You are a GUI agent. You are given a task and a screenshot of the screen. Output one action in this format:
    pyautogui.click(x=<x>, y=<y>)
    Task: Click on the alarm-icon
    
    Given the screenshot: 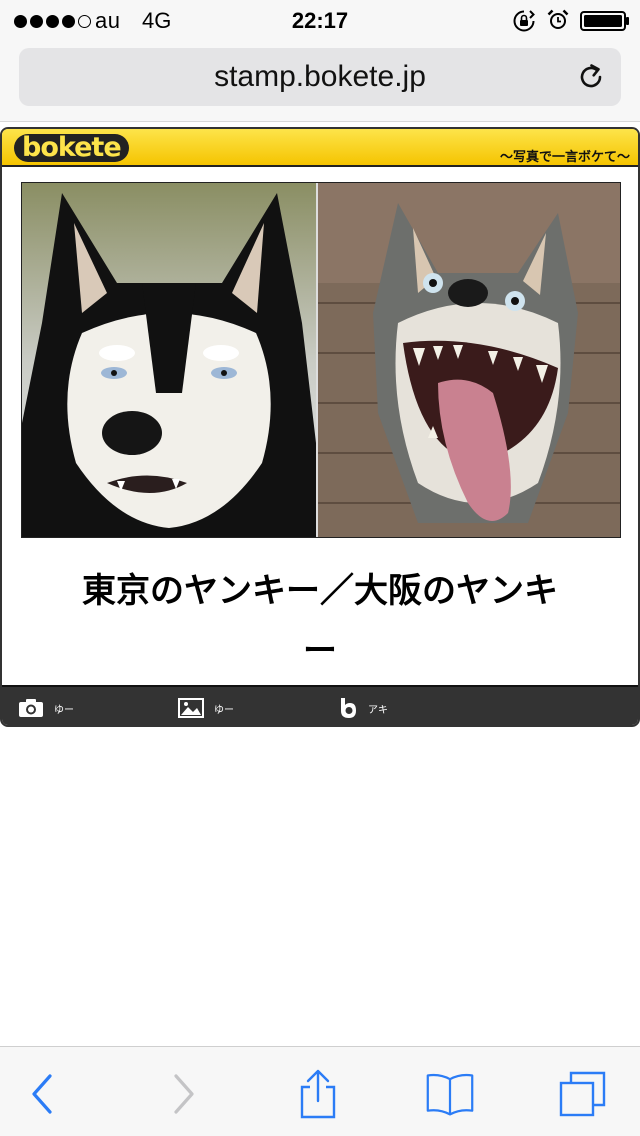 What is the action you would take?
    pyautogui.click(x=558, y=19)
    